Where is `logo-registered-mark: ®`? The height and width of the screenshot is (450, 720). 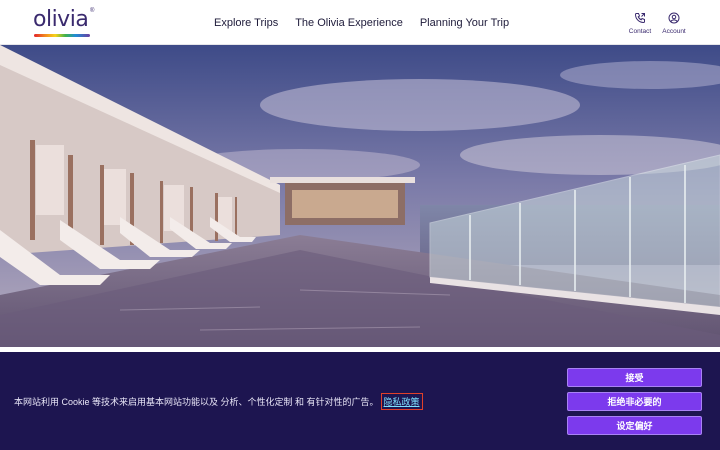
logo-registered-mark: ® is located at coordinates (92, 11).